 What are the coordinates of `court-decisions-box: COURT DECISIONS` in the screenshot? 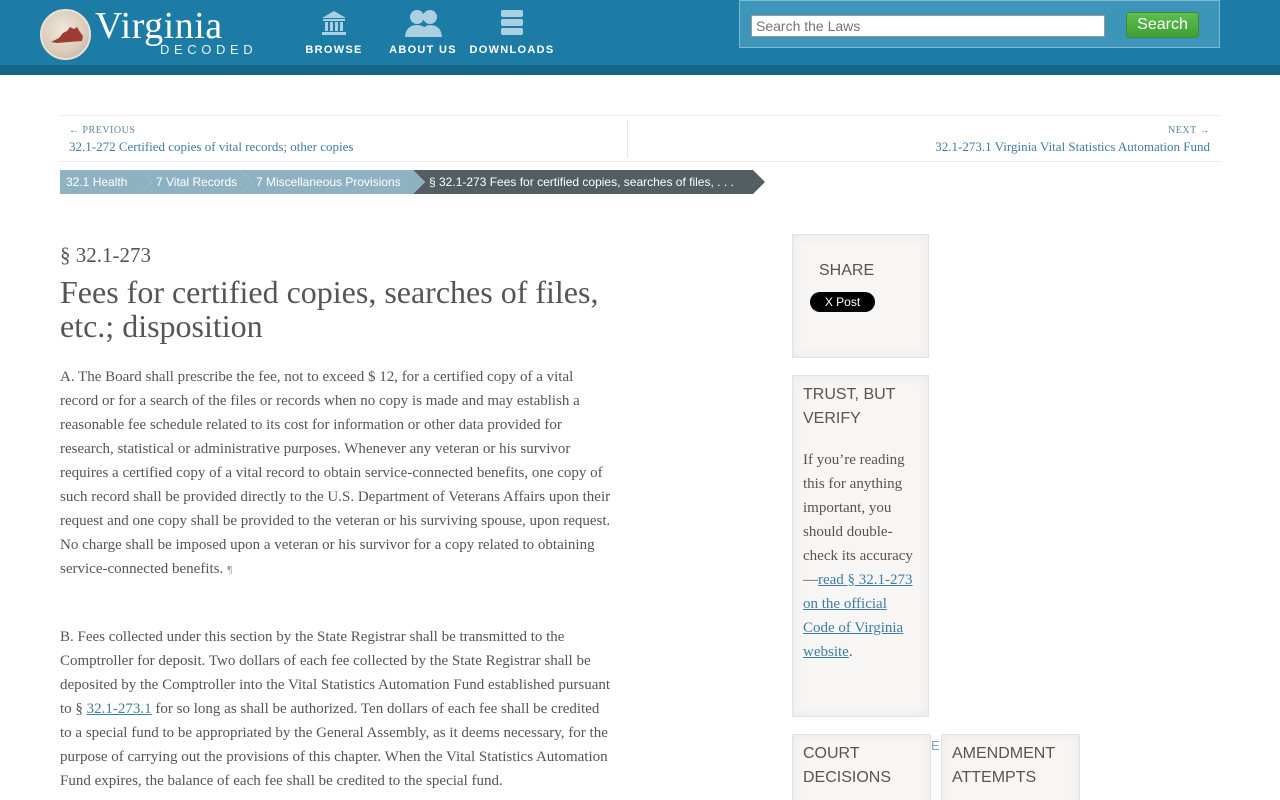 It's located at (861, 767).